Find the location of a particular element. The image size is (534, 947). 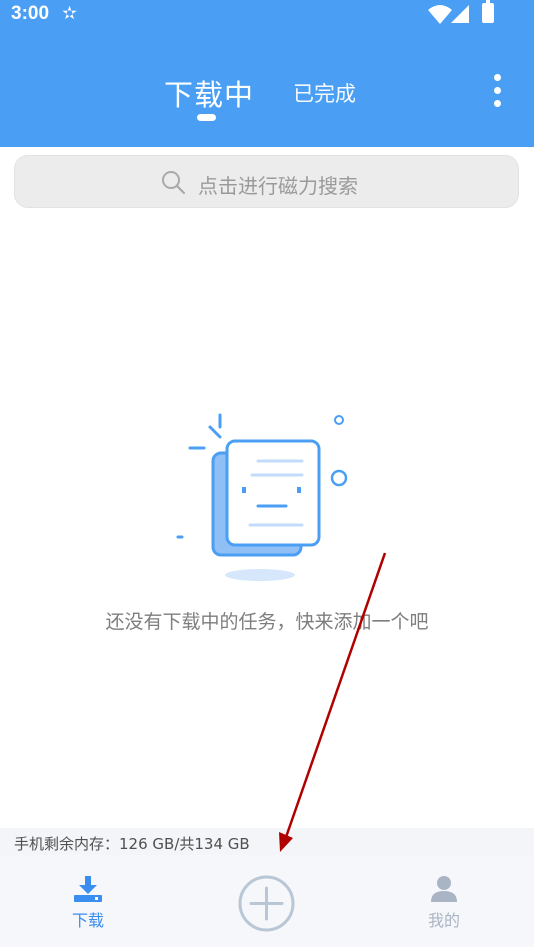

user-icon is located at coordinates (444, 889).